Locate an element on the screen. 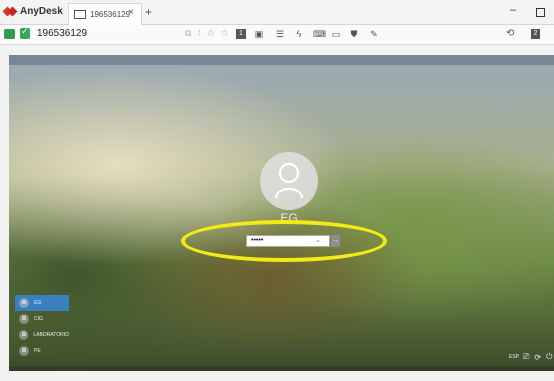 Image resolution: width=554 pixels, height=381 pixels. remote-bottom-edge is located at coordinates (281, 368).